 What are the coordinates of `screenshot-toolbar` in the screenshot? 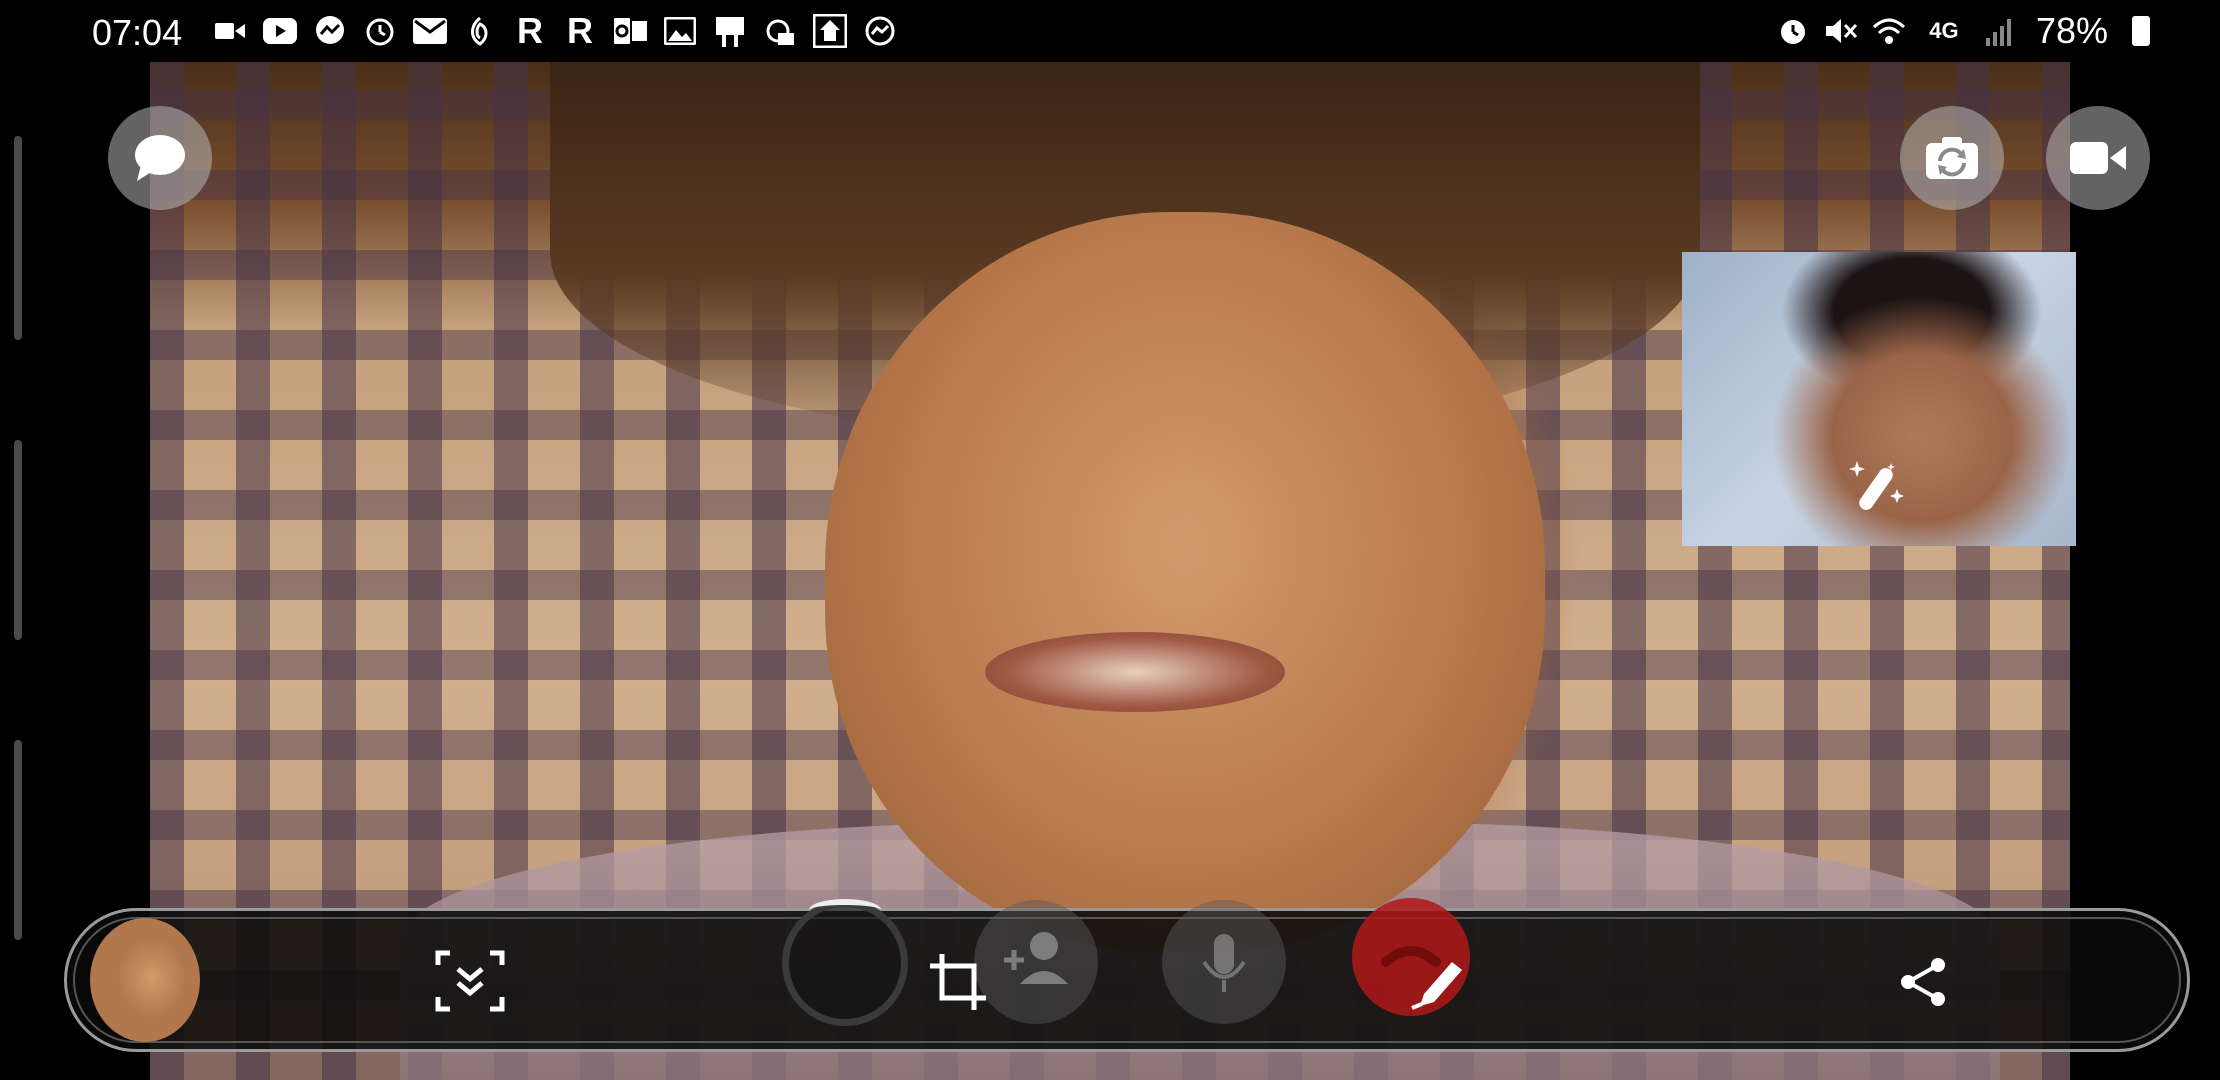 It's located at (1127, 980).